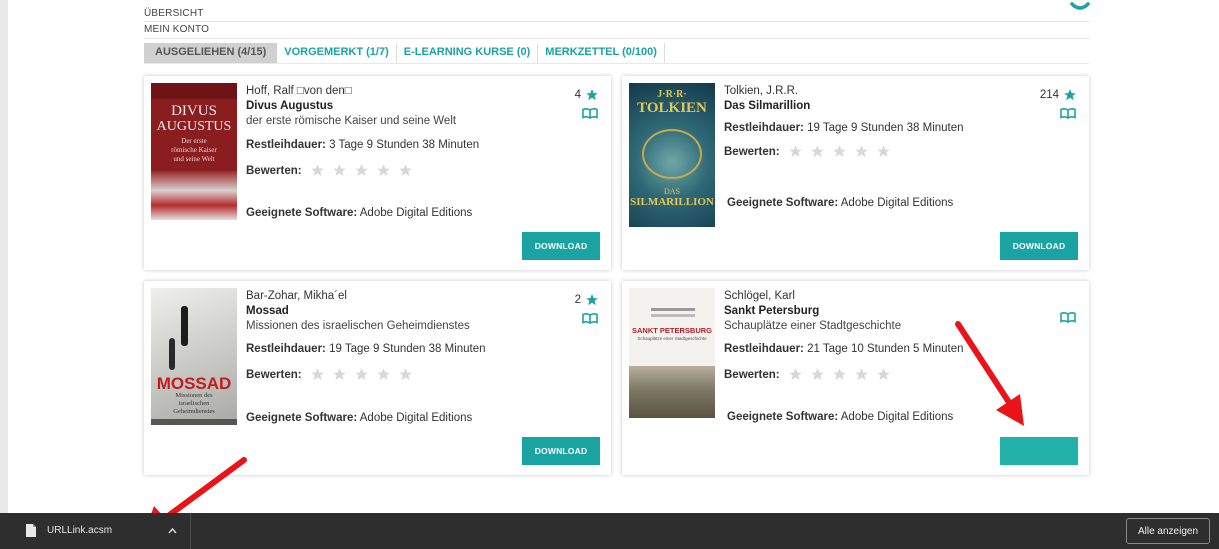 The image size is (1219, 549). I want to click on download-item: URLLink.acsm, so click(95, 531).